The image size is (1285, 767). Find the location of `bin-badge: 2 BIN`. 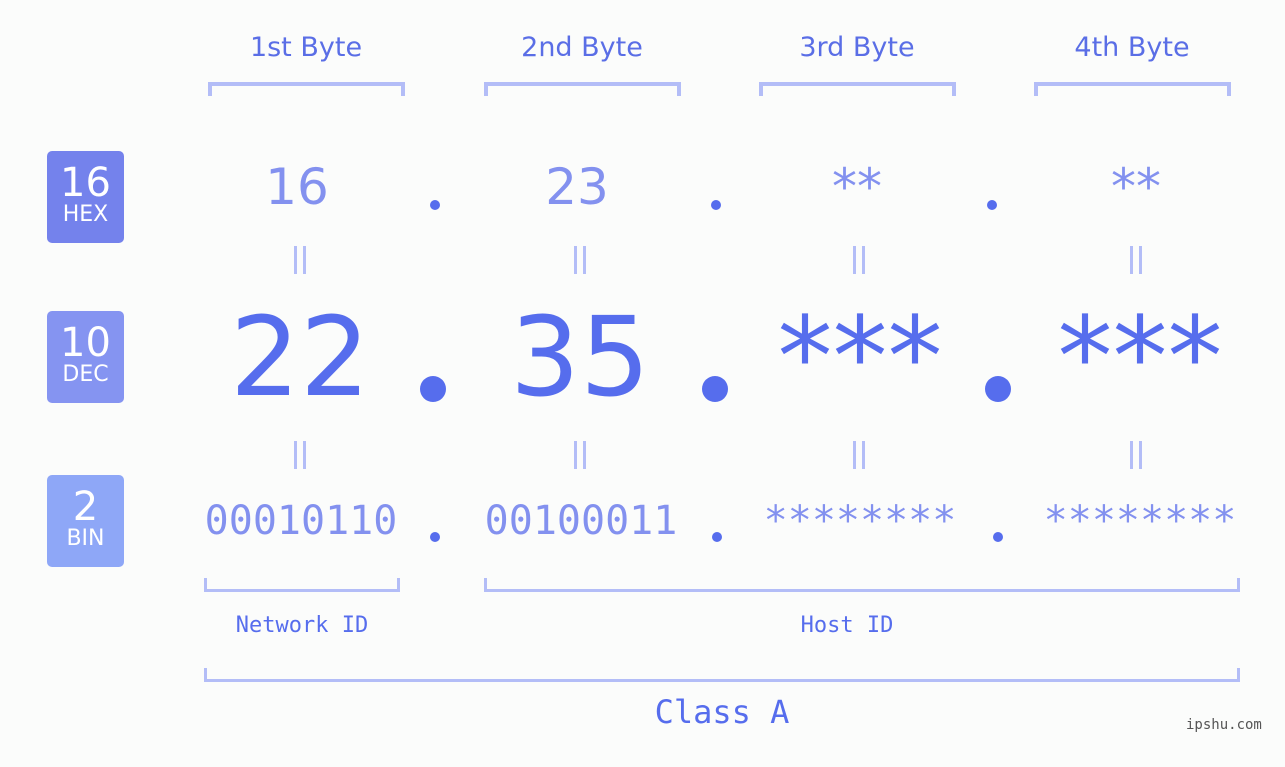

bin-badge: 2 BIN is located at coordinates (85, 521).